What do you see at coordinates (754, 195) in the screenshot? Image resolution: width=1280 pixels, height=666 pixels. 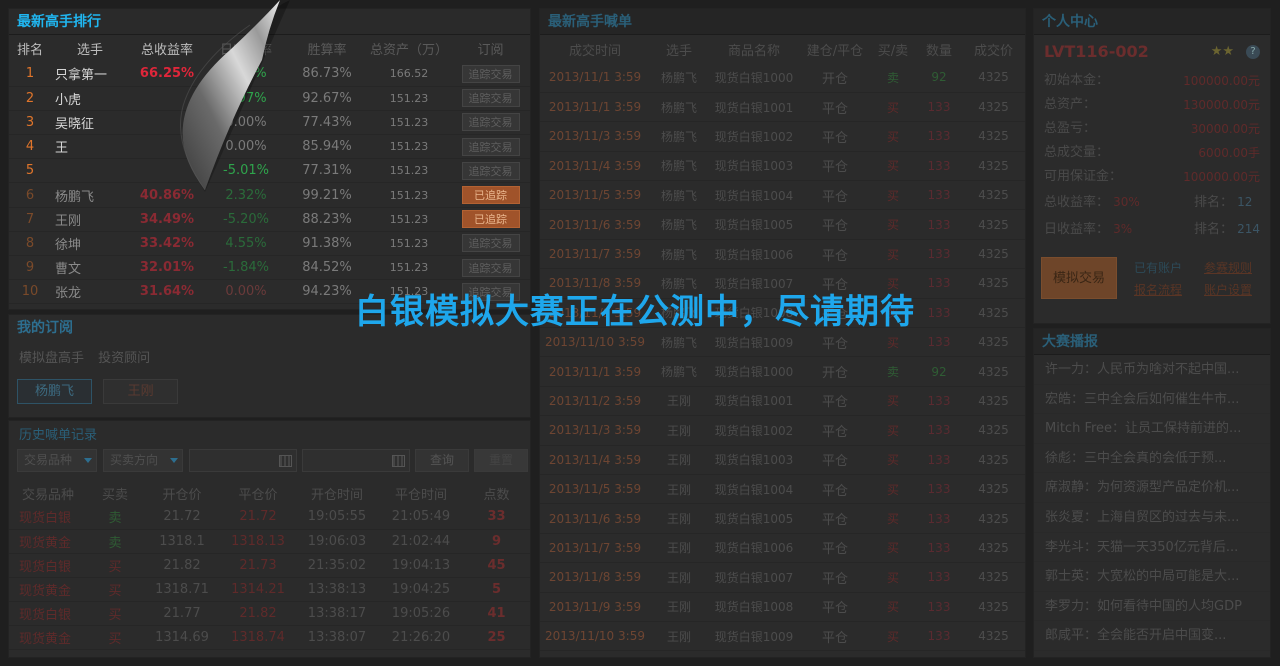 I see `call-product: 现货白银1004` at bounding box center [754, 195].